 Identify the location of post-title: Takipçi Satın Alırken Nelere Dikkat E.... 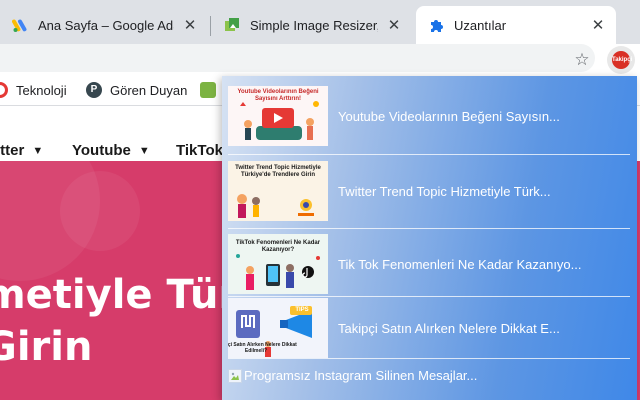
(449, 328).